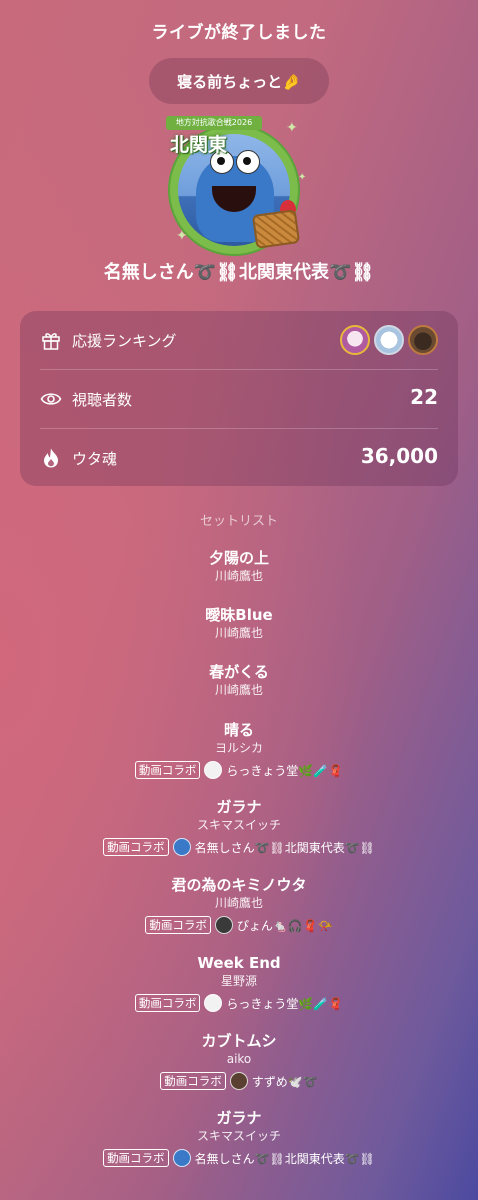  Describe the element at coordinates (238, 558) in the screenshot. I see `song-title: 夕陽の上` at that location.